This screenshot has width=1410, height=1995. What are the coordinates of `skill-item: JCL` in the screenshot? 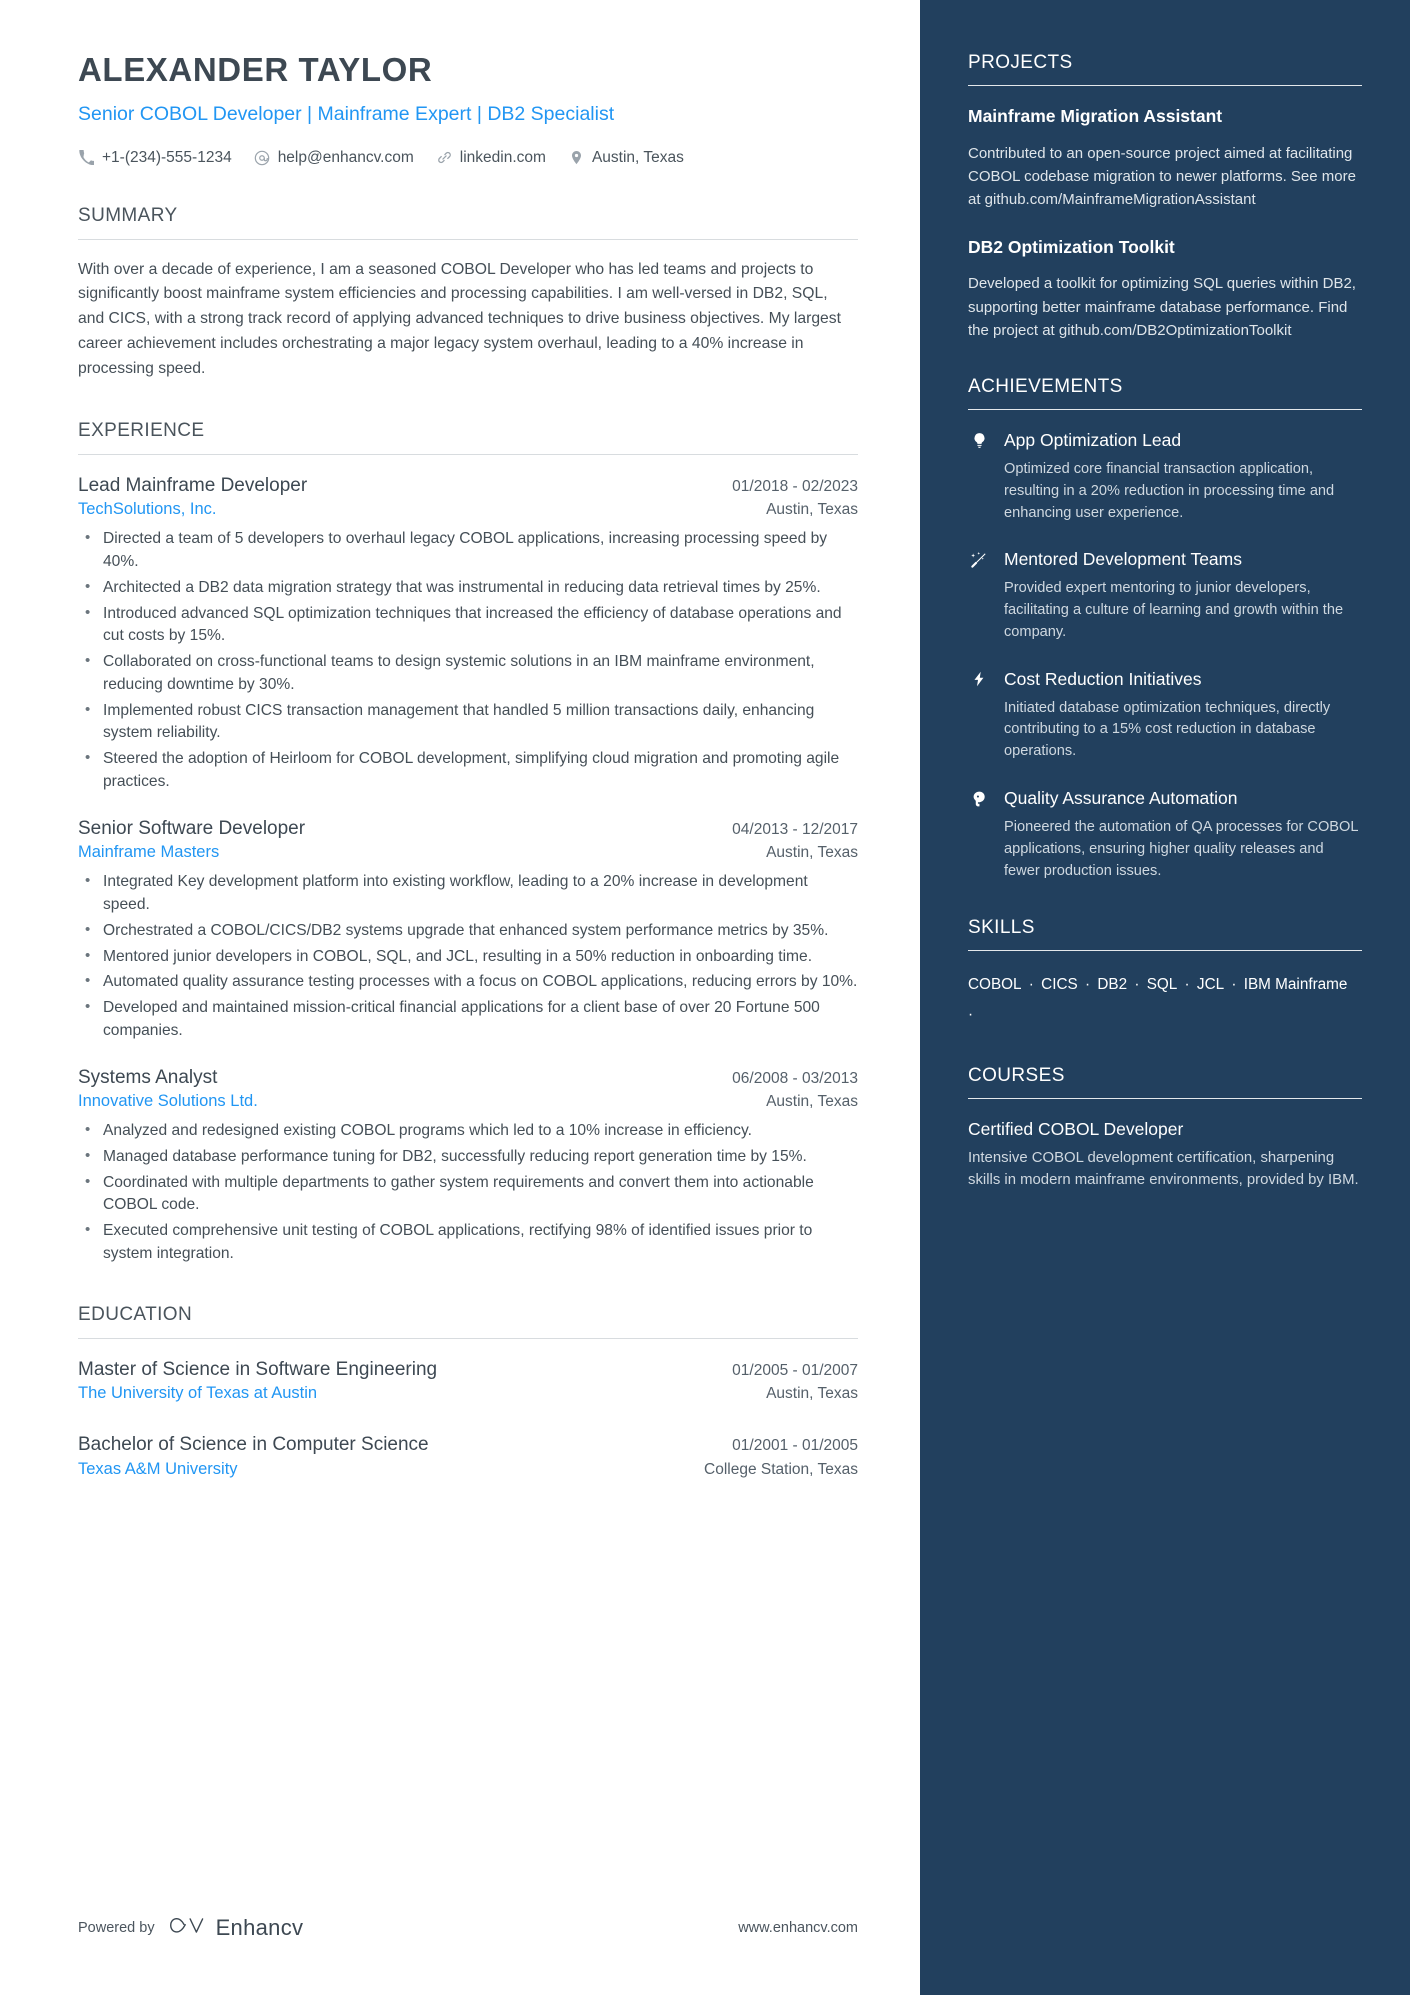 It's located at (1210, 984).